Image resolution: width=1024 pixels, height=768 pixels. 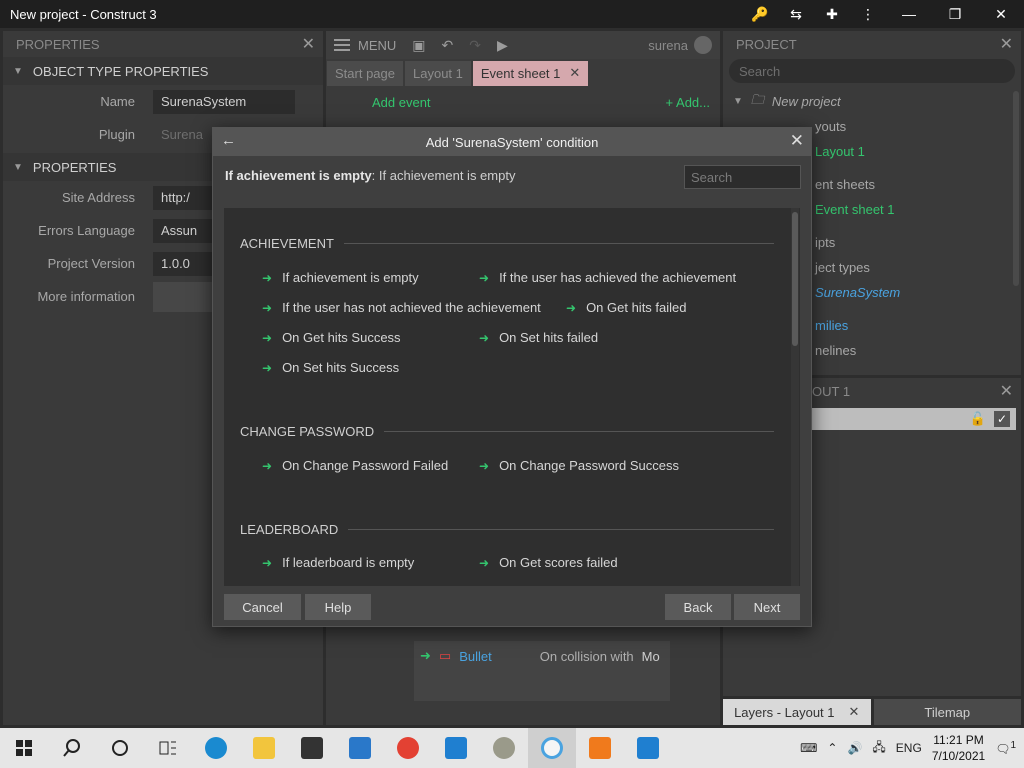 What do you see at coordinates (338, 607) in the screenshot?
I see `help-button: Help` at bounding box center [338, 607].